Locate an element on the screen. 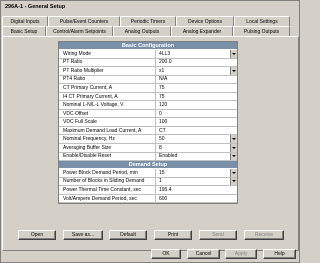  setting-label: VDC Offset is located at coordinates (107, 113).